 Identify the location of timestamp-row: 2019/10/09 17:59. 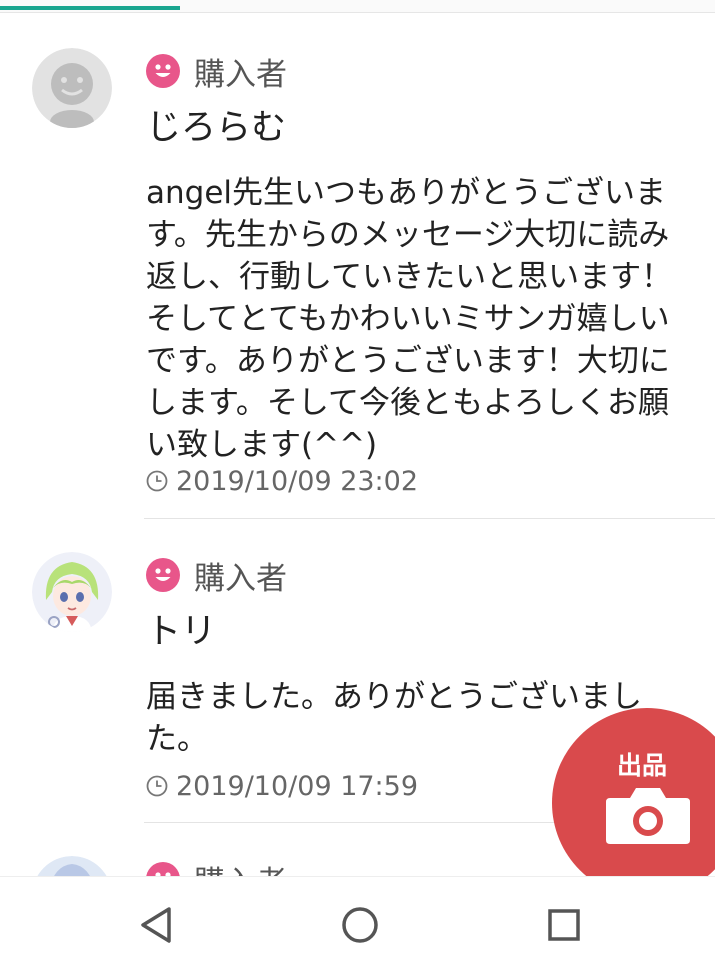
(282, 786).